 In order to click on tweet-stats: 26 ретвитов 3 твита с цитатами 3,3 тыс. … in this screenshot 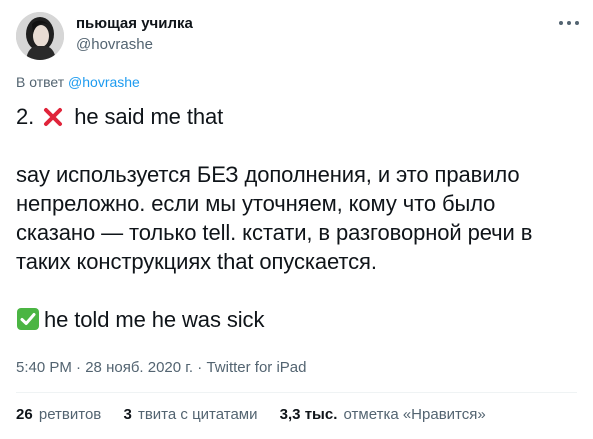, I will do `click(260, 415)`.